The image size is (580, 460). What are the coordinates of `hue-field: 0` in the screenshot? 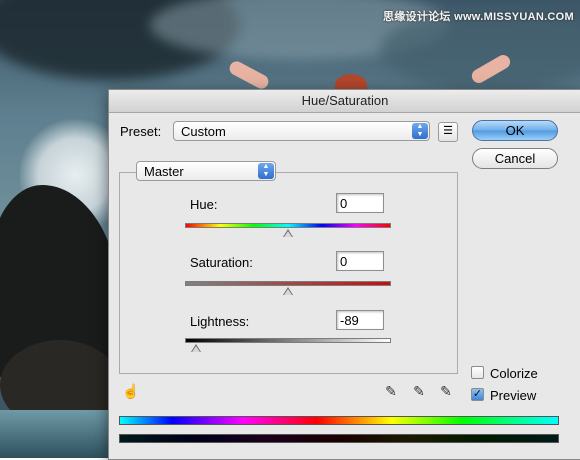 It's located at (360, 203).